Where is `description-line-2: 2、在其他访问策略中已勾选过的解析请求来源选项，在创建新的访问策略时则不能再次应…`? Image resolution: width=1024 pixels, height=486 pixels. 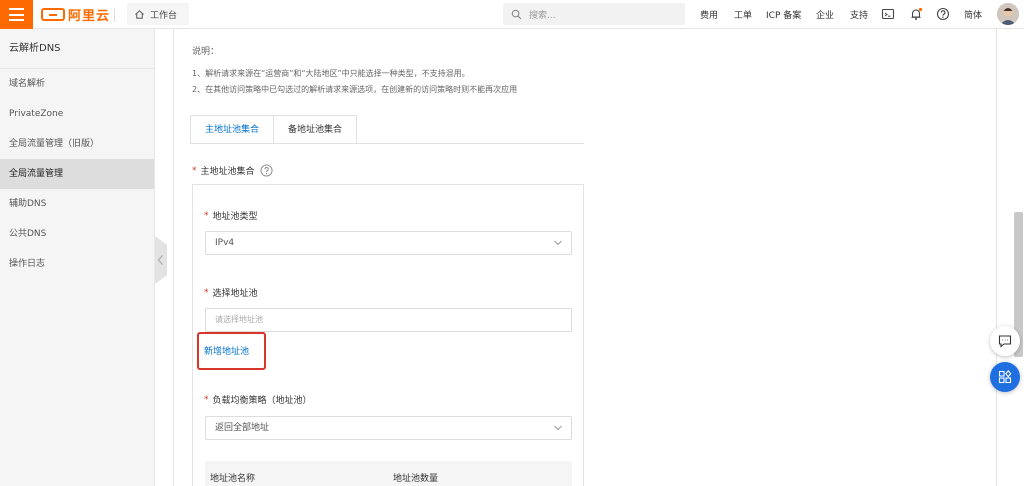
description-line-2: 2、在其他访问策略中已勾选过的解析请求来源选项，在创建新的访问策略时则不能再次应… is located at coordinates (355, 89).